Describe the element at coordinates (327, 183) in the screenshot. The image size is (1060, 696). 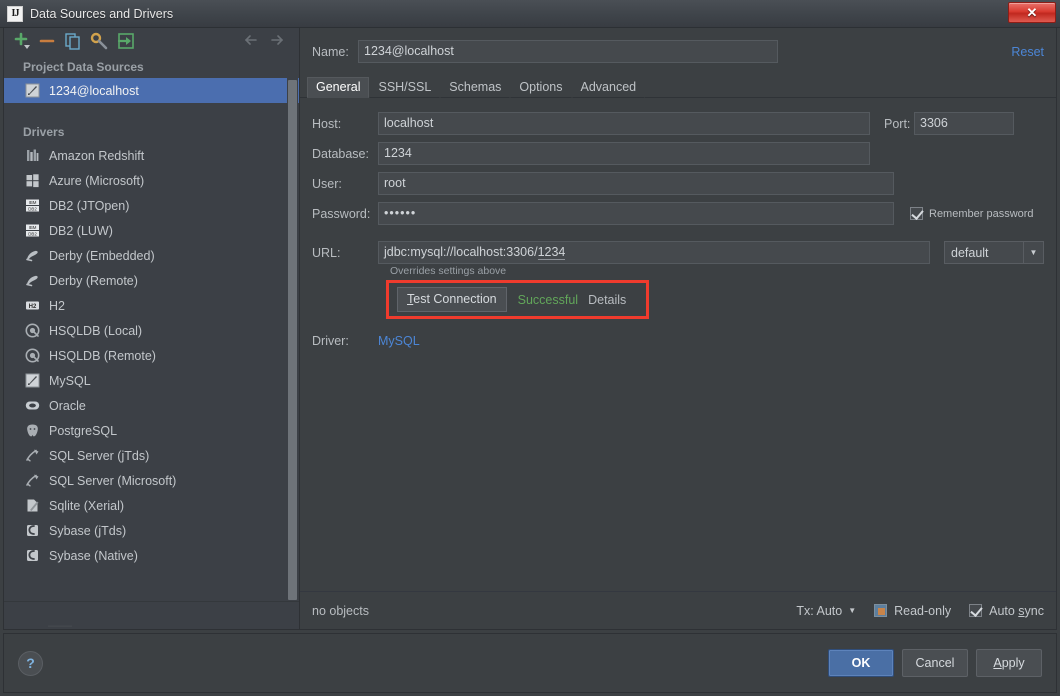
I see `user-label: User:` at that location.